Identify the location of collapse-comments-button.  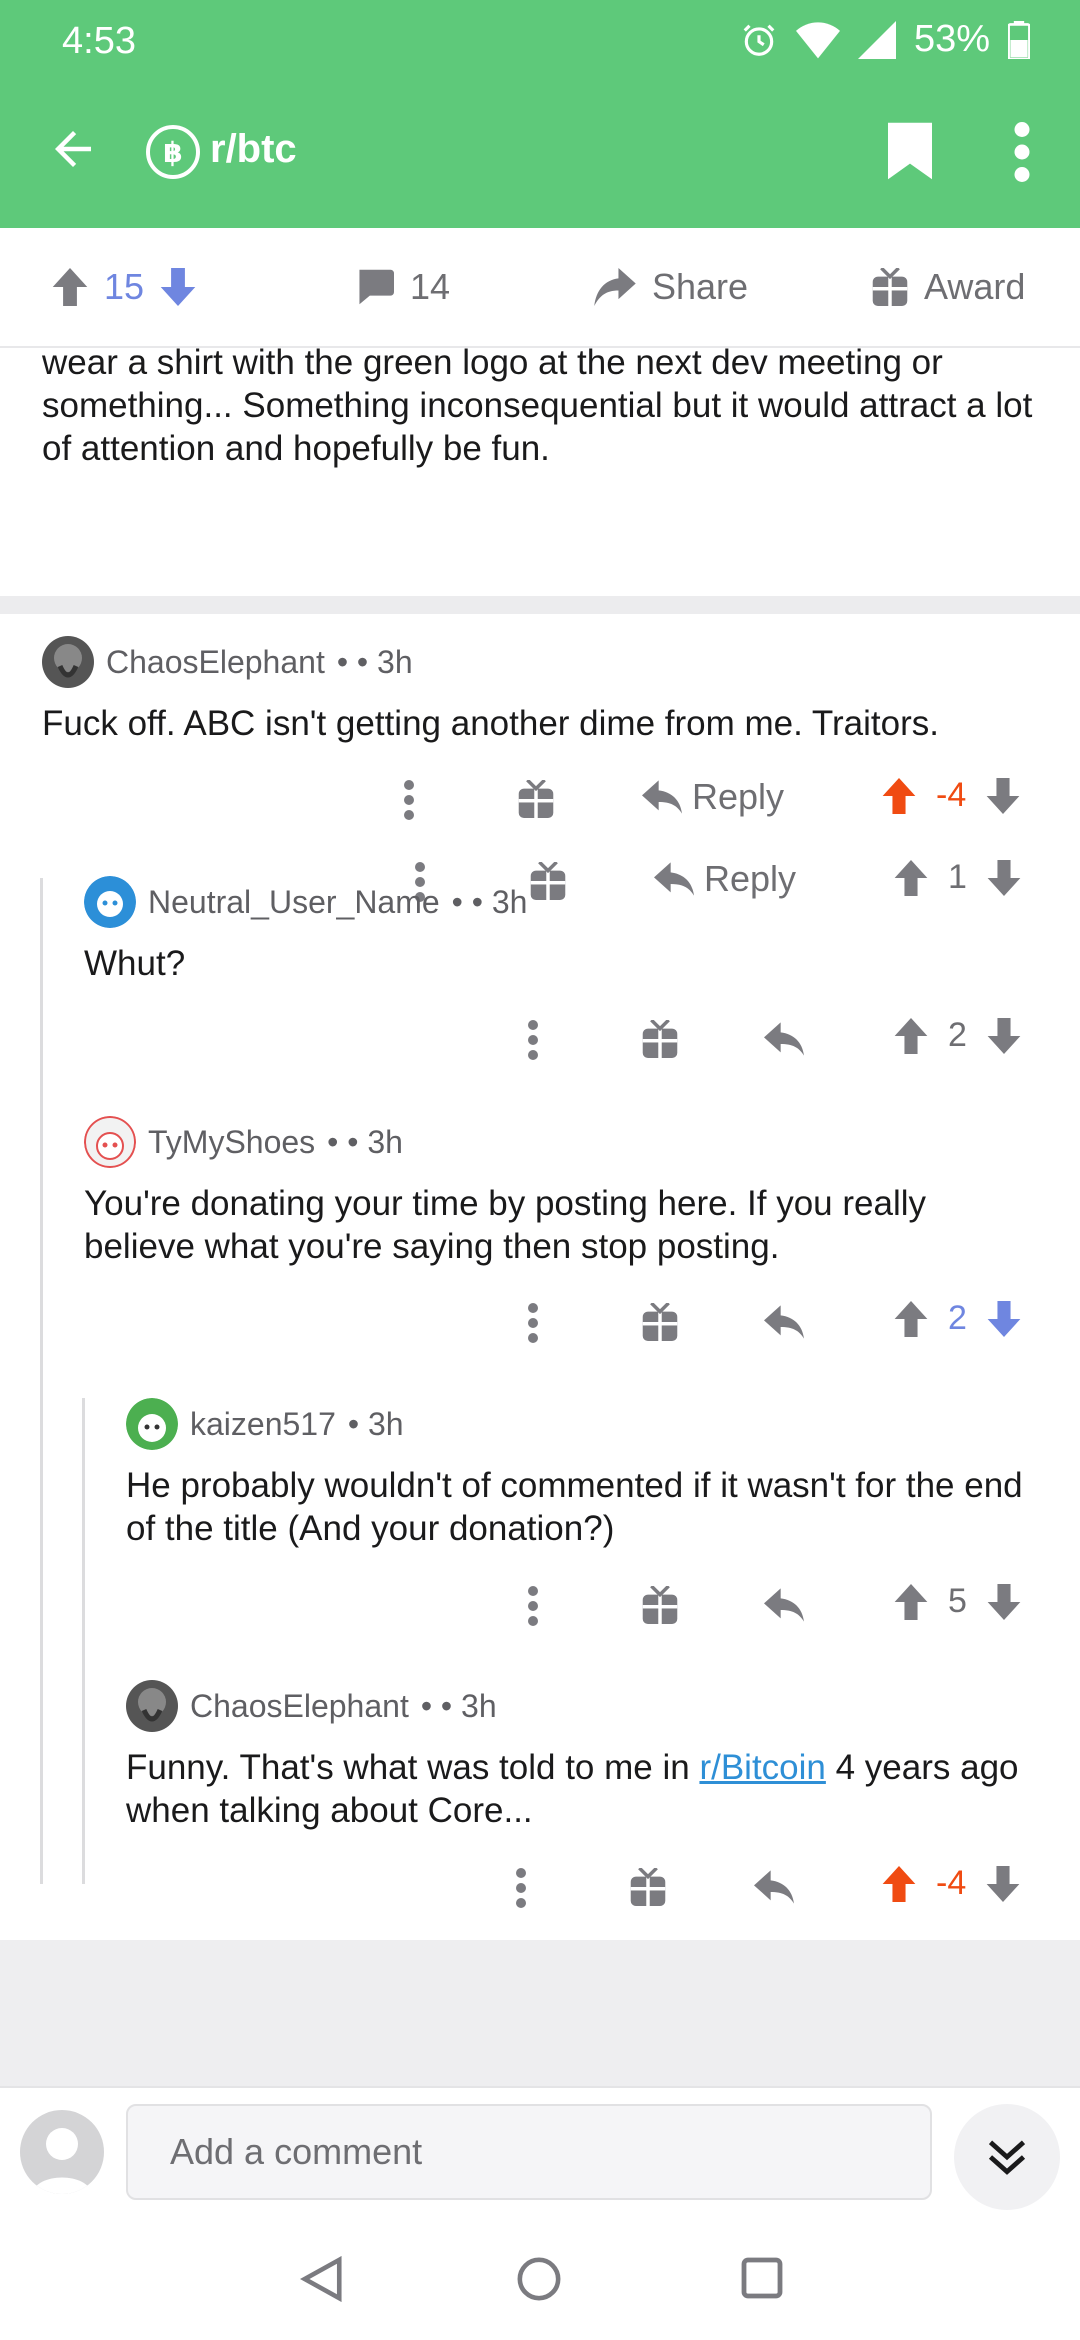
(1007, 2157).